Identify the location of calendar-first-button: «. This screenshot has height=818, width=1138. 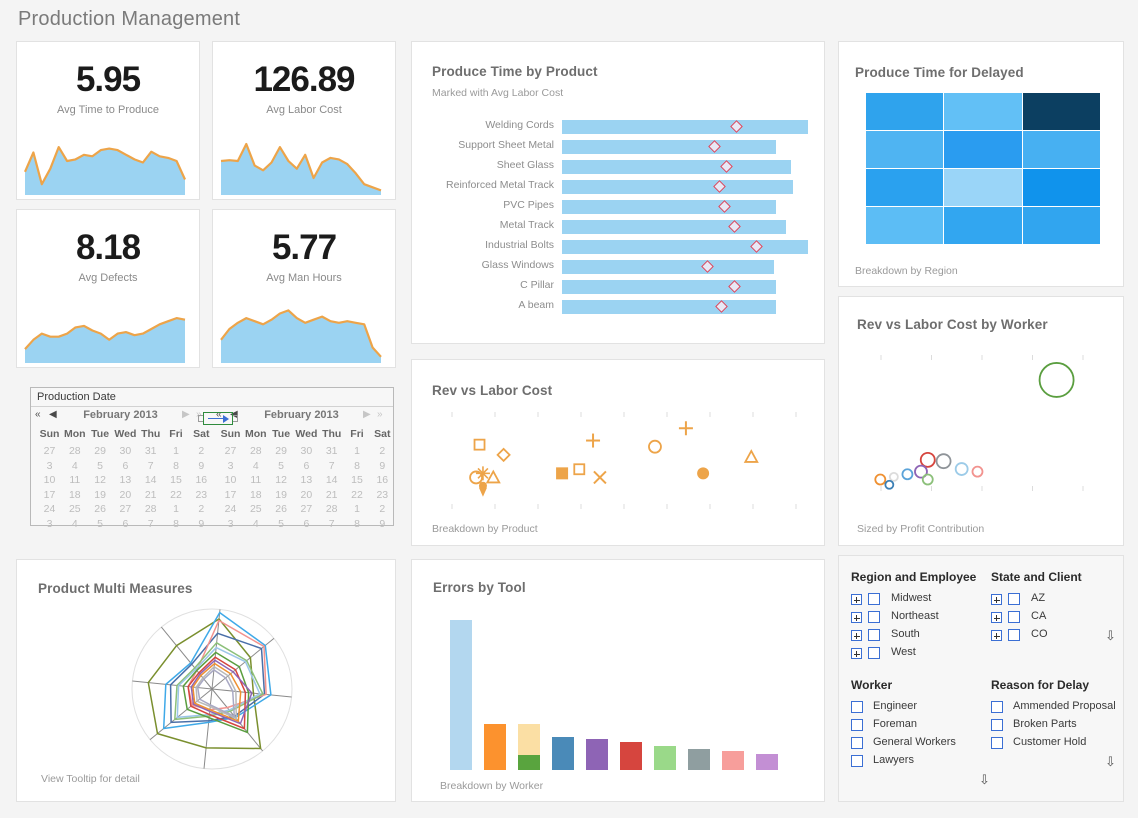
(38, 414).